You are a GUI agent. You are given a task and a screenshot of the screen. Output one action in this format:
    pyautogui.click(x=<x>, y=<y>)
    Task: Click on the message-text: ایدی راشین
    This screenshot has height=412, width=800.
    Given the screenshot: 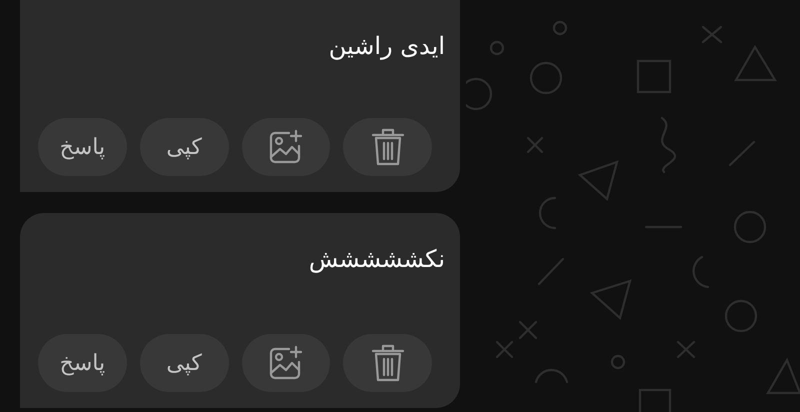 What is the action you would take?
    pyautogui.click(x=386, y=45)
    